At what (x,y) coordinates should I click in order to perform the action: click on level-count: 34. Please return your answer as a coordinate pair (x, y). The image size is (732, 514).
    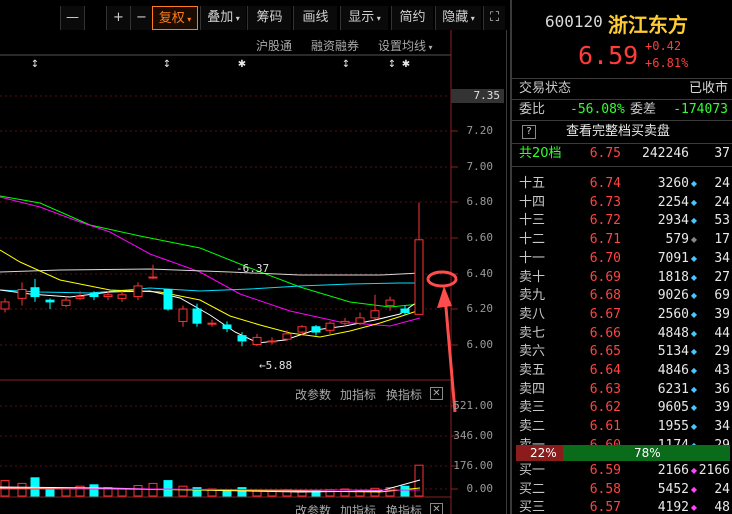
    Looking at the image, I should click on (722, 427).